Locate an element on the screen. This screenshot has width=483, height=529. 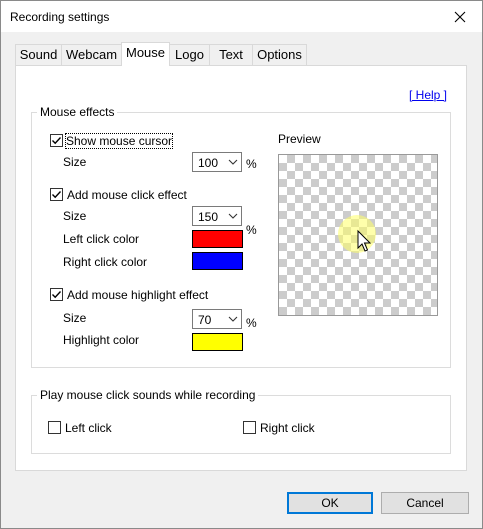
highlight-circle is located at coordinates (357, 234).